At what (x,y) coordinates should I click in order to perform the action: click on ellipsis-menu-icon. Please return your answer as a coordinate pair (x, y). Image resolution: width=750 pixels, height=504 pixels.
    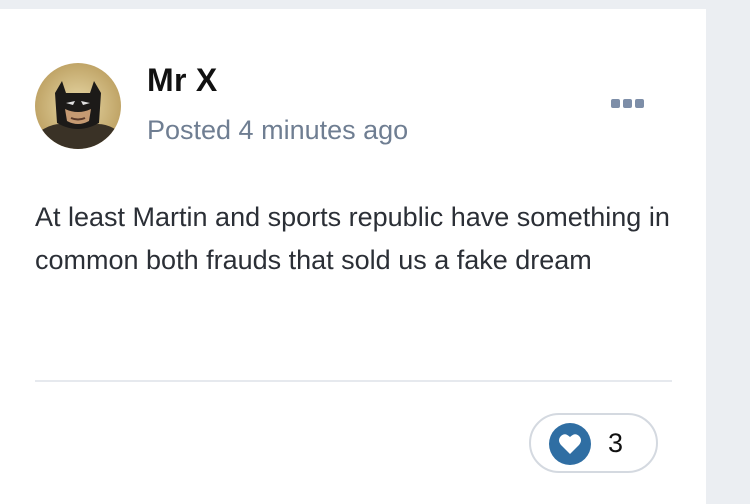
    Looking at the image, I should click on (627, 103).